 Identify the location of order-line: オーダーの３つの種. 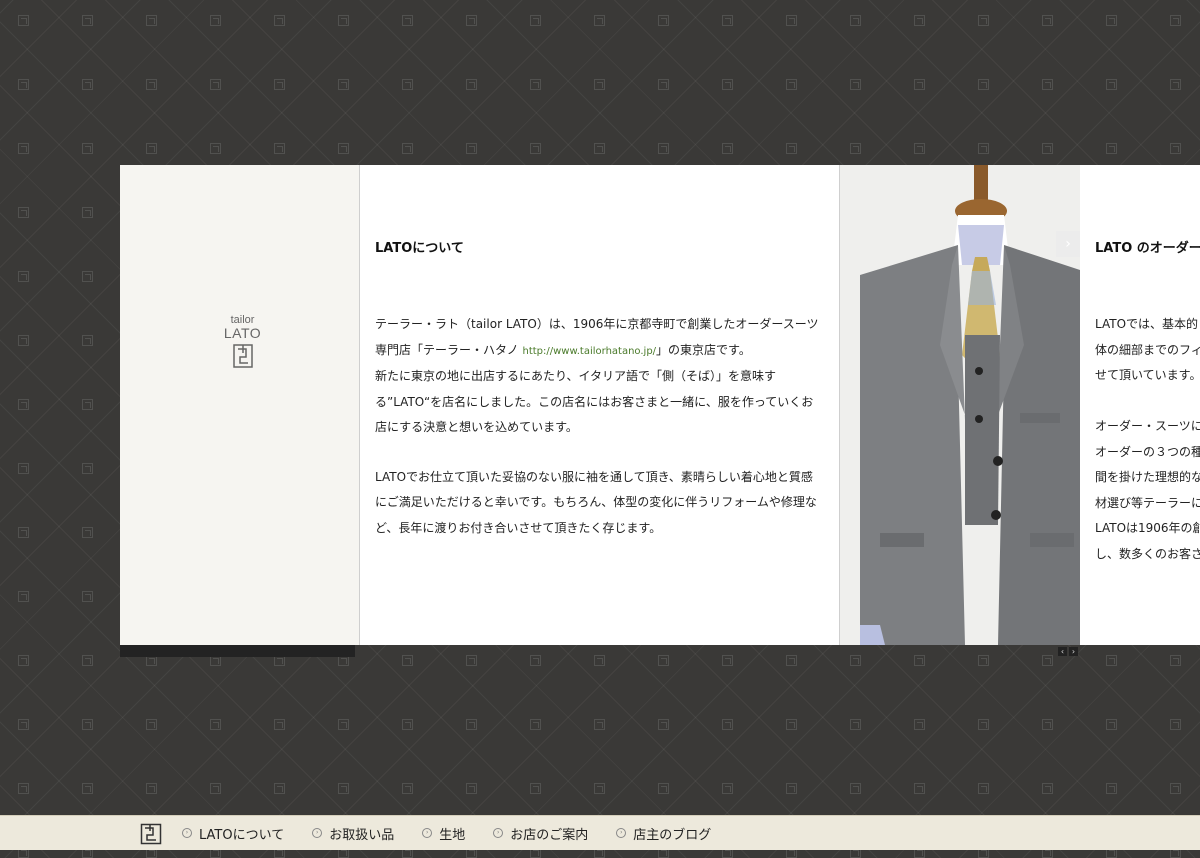
(1147, 451).